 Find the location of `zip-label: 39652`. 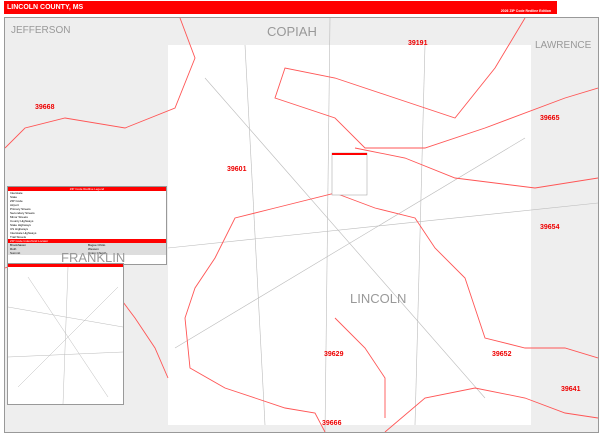

zip-label: 39652 is located at coordinates (502, 354).